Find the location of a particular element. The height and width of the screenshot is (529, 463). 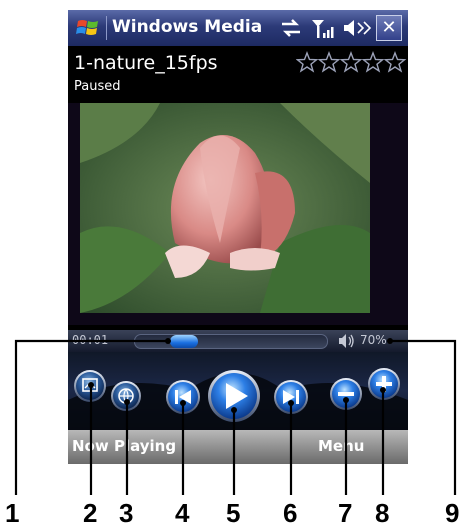

control-bar is located at coordinates (238, 391).